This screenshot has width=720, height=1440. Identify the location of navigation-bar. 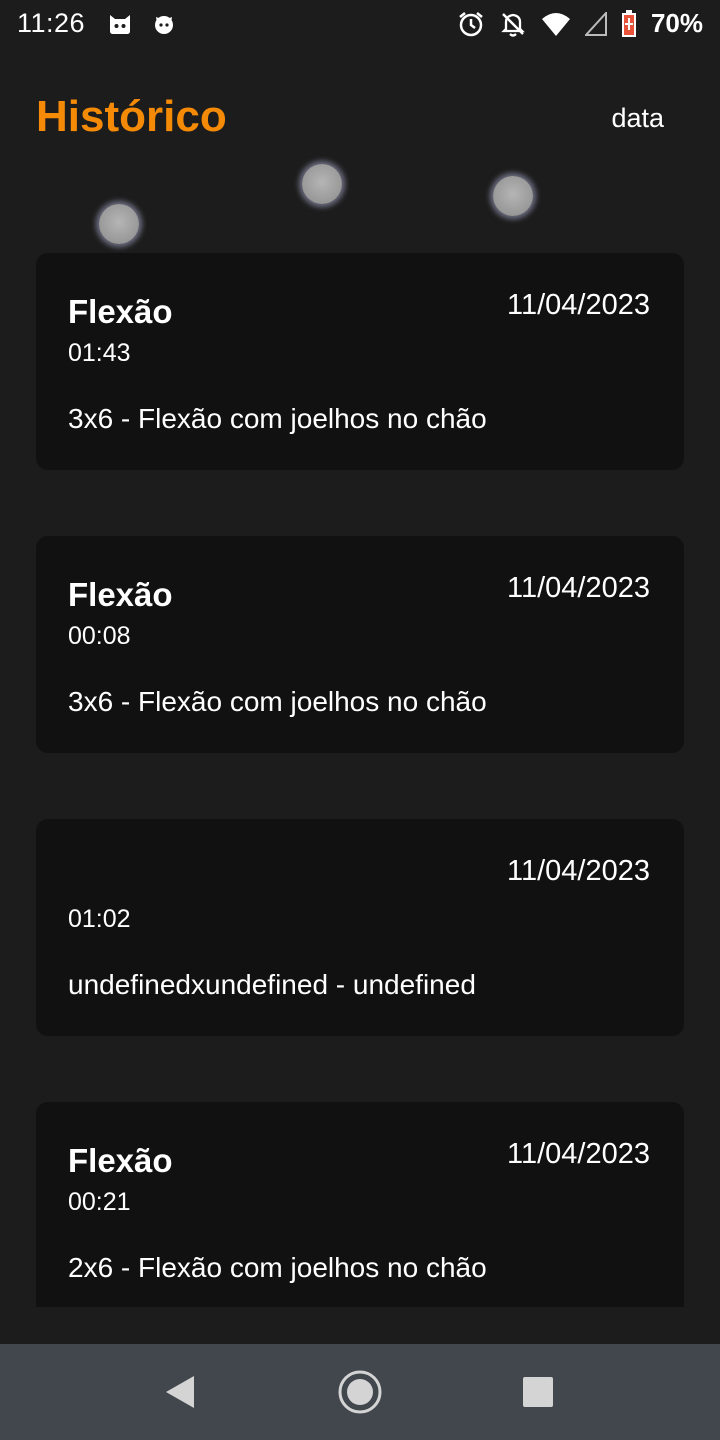
(360, 1392).